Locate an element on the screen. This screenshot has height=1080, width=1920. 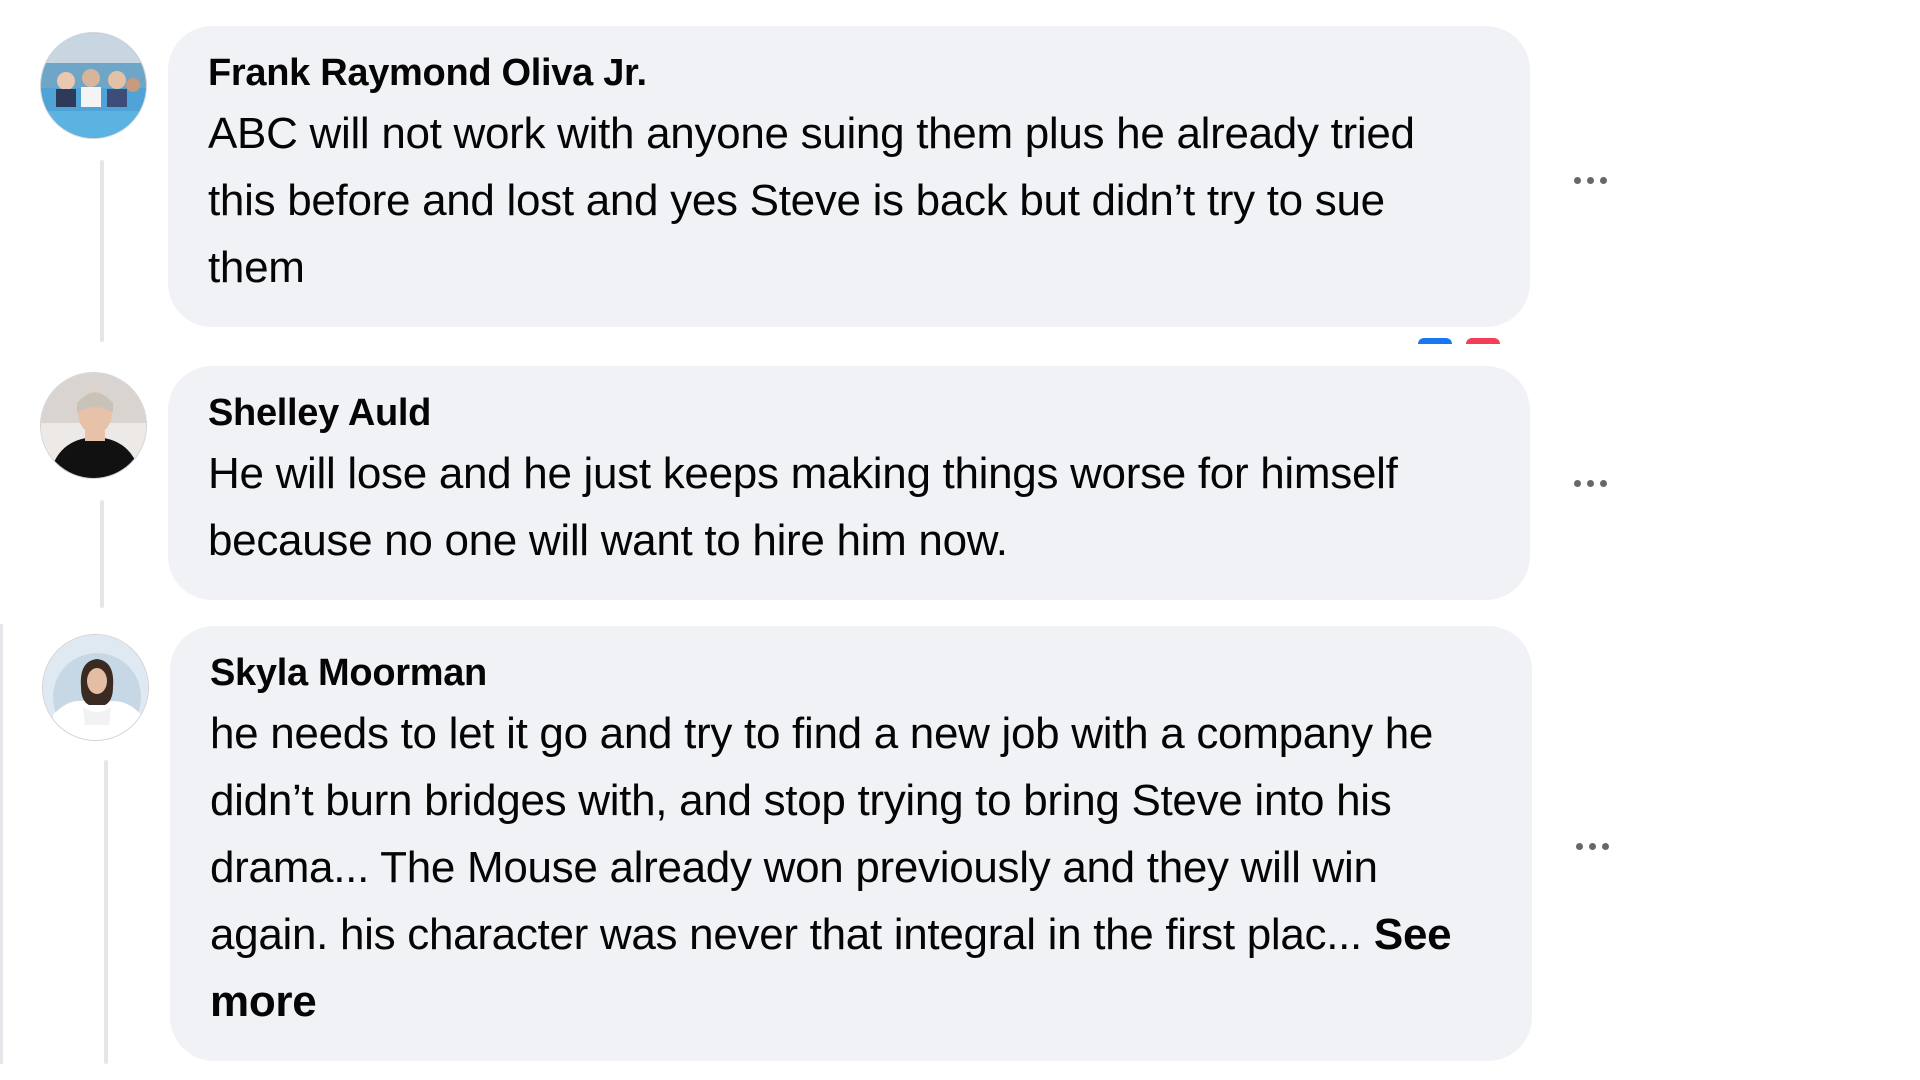
comment-author: Frank Raymond Oliva Jr. is located at coordinates (849, 73).